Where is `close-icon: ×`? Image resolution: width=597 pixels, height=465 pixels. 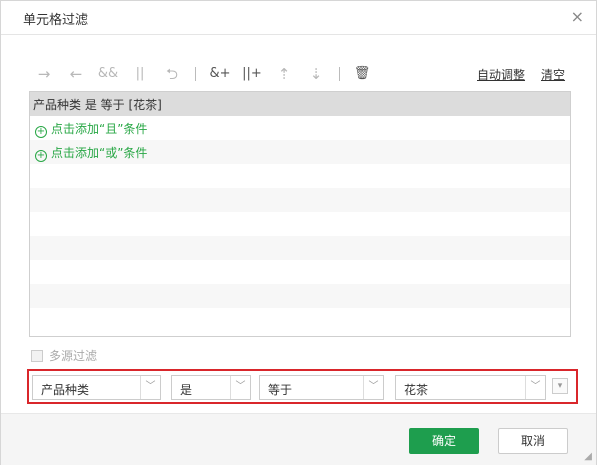
close-icon: × is located at coordinates (577, 16).